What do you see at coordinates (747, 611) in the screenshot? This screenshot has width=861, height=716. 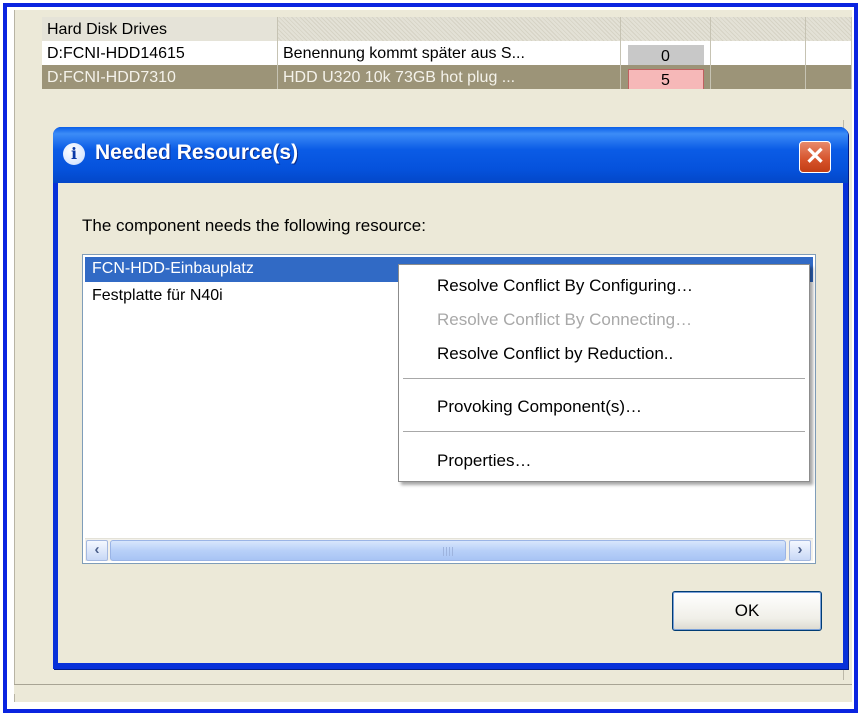 I see `ok-button: OK` at bounding box center [747, 611].